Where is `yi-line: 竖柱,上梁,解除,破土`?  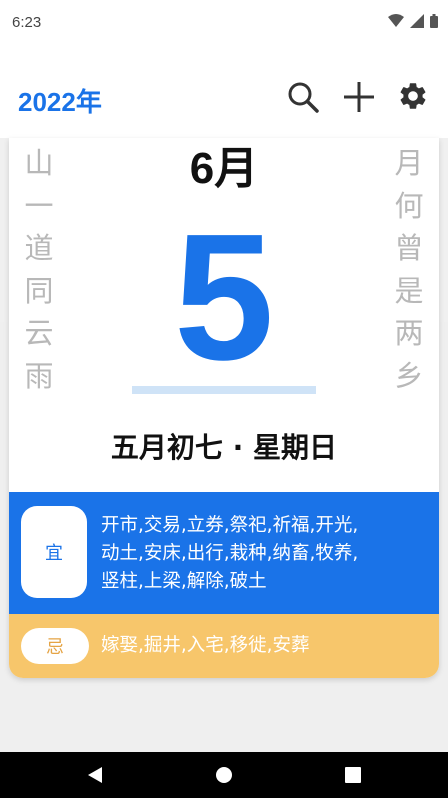
yi-line: 竖柱,上梁,解除,破土 is located at coordinates (184, 581).